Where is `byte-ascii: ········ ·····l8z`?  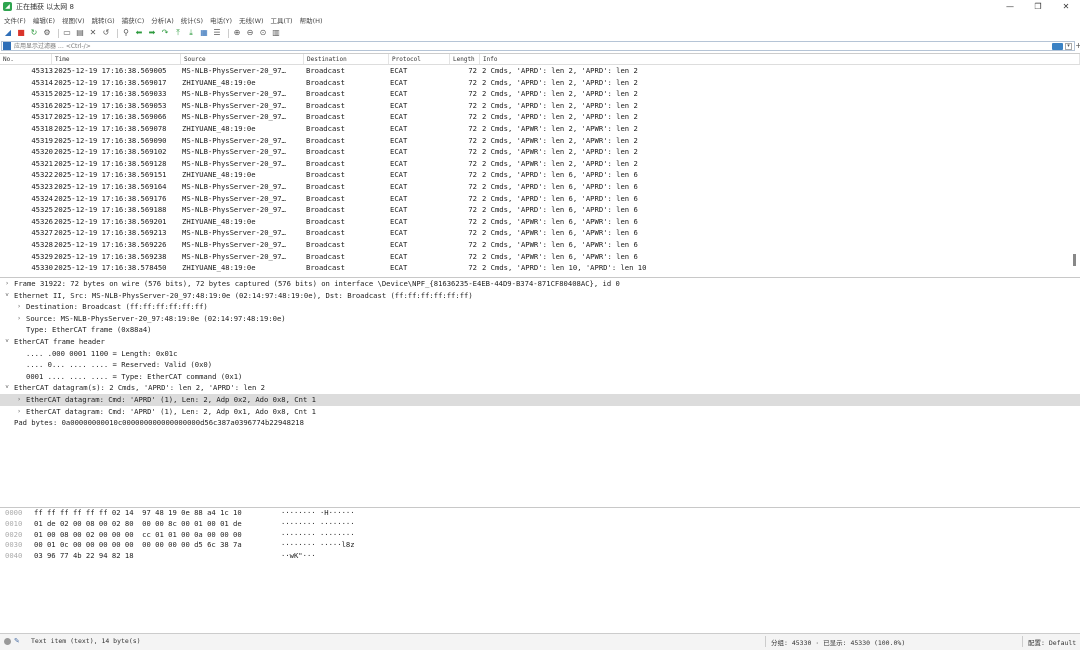
byte-ascii: ········ ·····l8z is located at coordinates (318, 545).